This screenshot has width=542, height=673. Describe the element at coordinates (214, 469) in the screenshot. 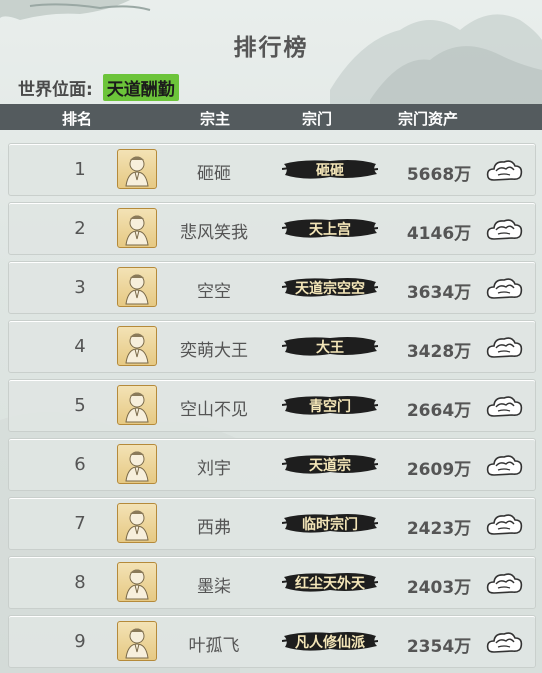

I see `leader-name: 刘宇` at that location.